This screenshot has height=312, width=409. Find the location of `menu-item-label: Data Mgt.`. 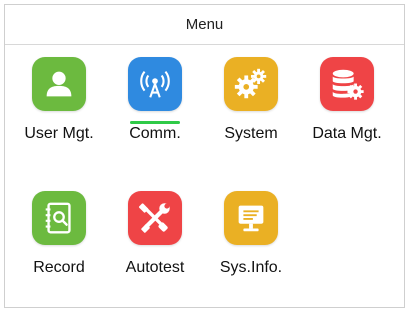

menu-item-label: Data Mgt. is located at coordinates (347, 133).